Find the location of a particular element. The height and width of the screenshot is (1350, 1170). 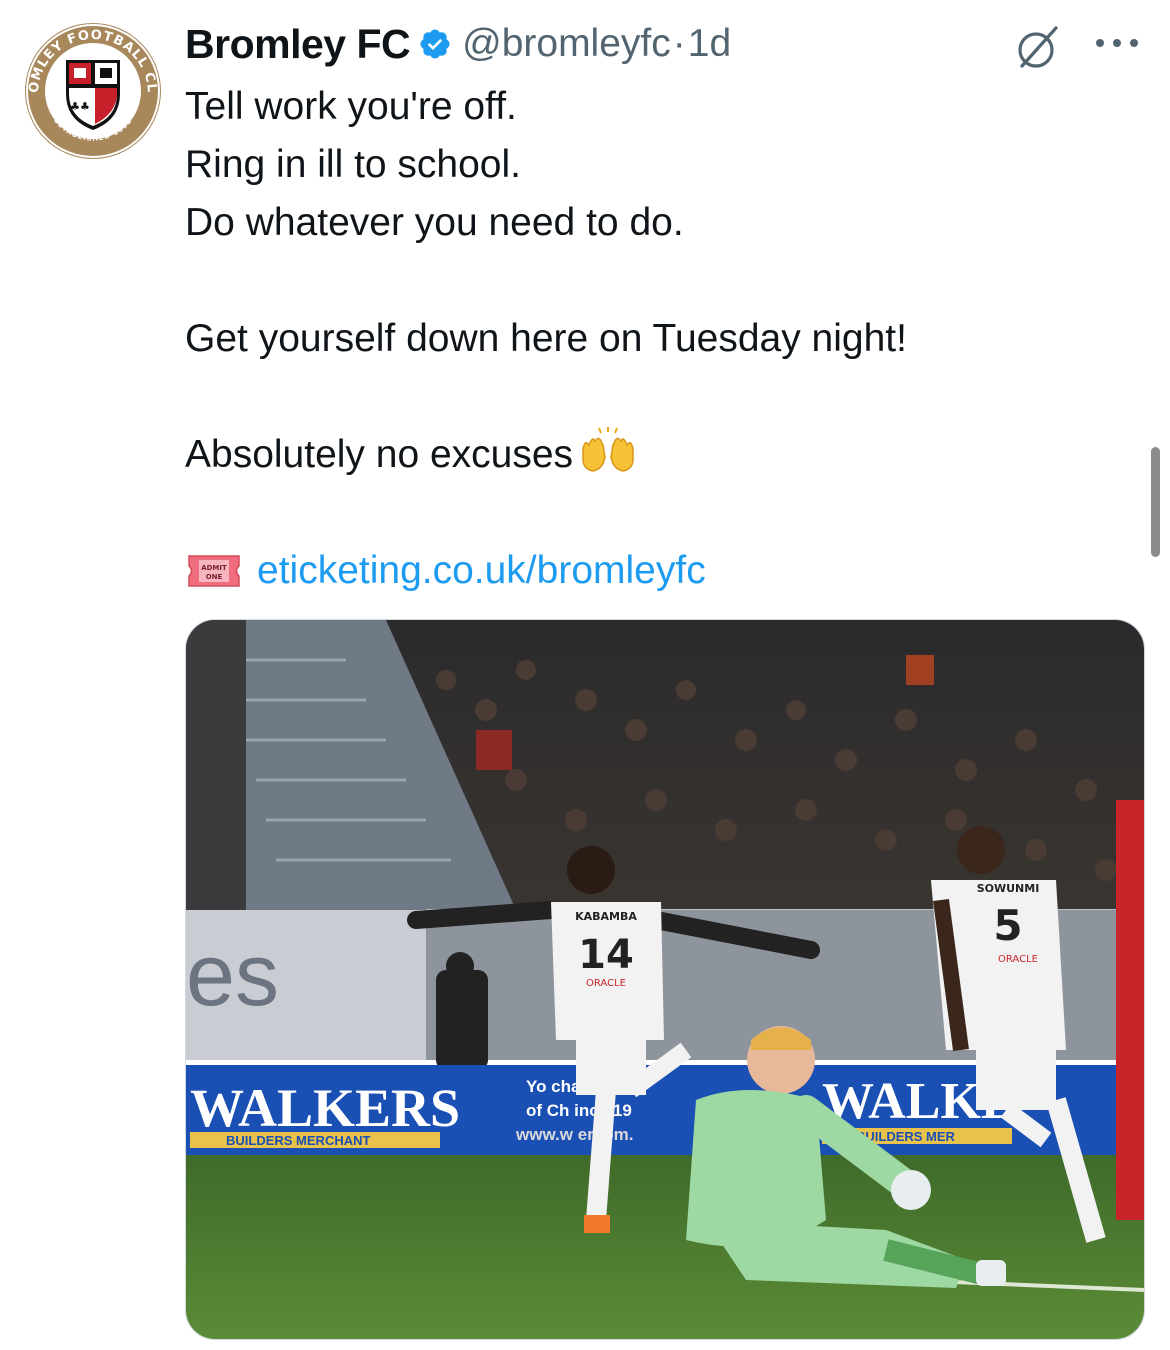

board-sub-left: BUILDERS MERCHANT is located at coordinates (298, 1140).